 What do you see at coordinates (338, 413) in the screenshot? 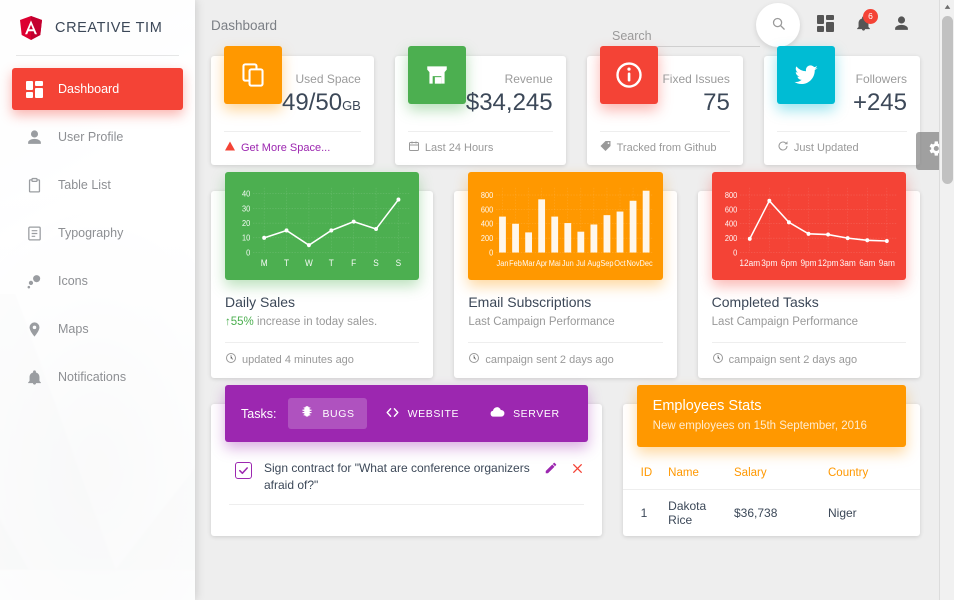
I see `tab-label: BUGS` at bounding box center [338, 413].